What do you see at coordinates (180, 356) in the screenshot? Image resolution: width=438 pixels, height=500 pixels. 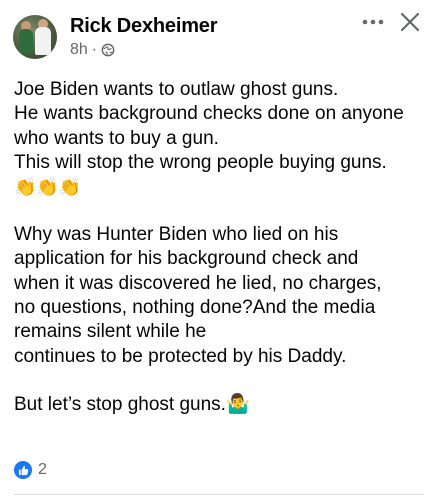 I see `post-line: continues to be protected by his Daddy.` at bounding box center [180, 356].